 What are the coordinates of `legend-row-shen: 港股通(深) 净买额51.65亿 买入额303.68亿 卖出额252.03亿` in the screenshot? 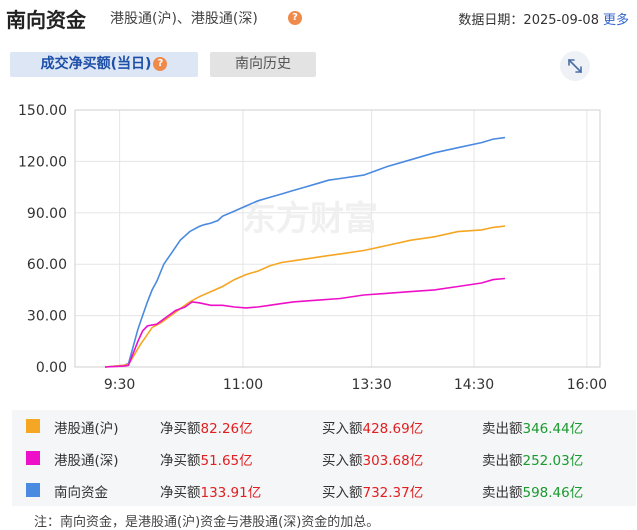 It's located at (324, 458).